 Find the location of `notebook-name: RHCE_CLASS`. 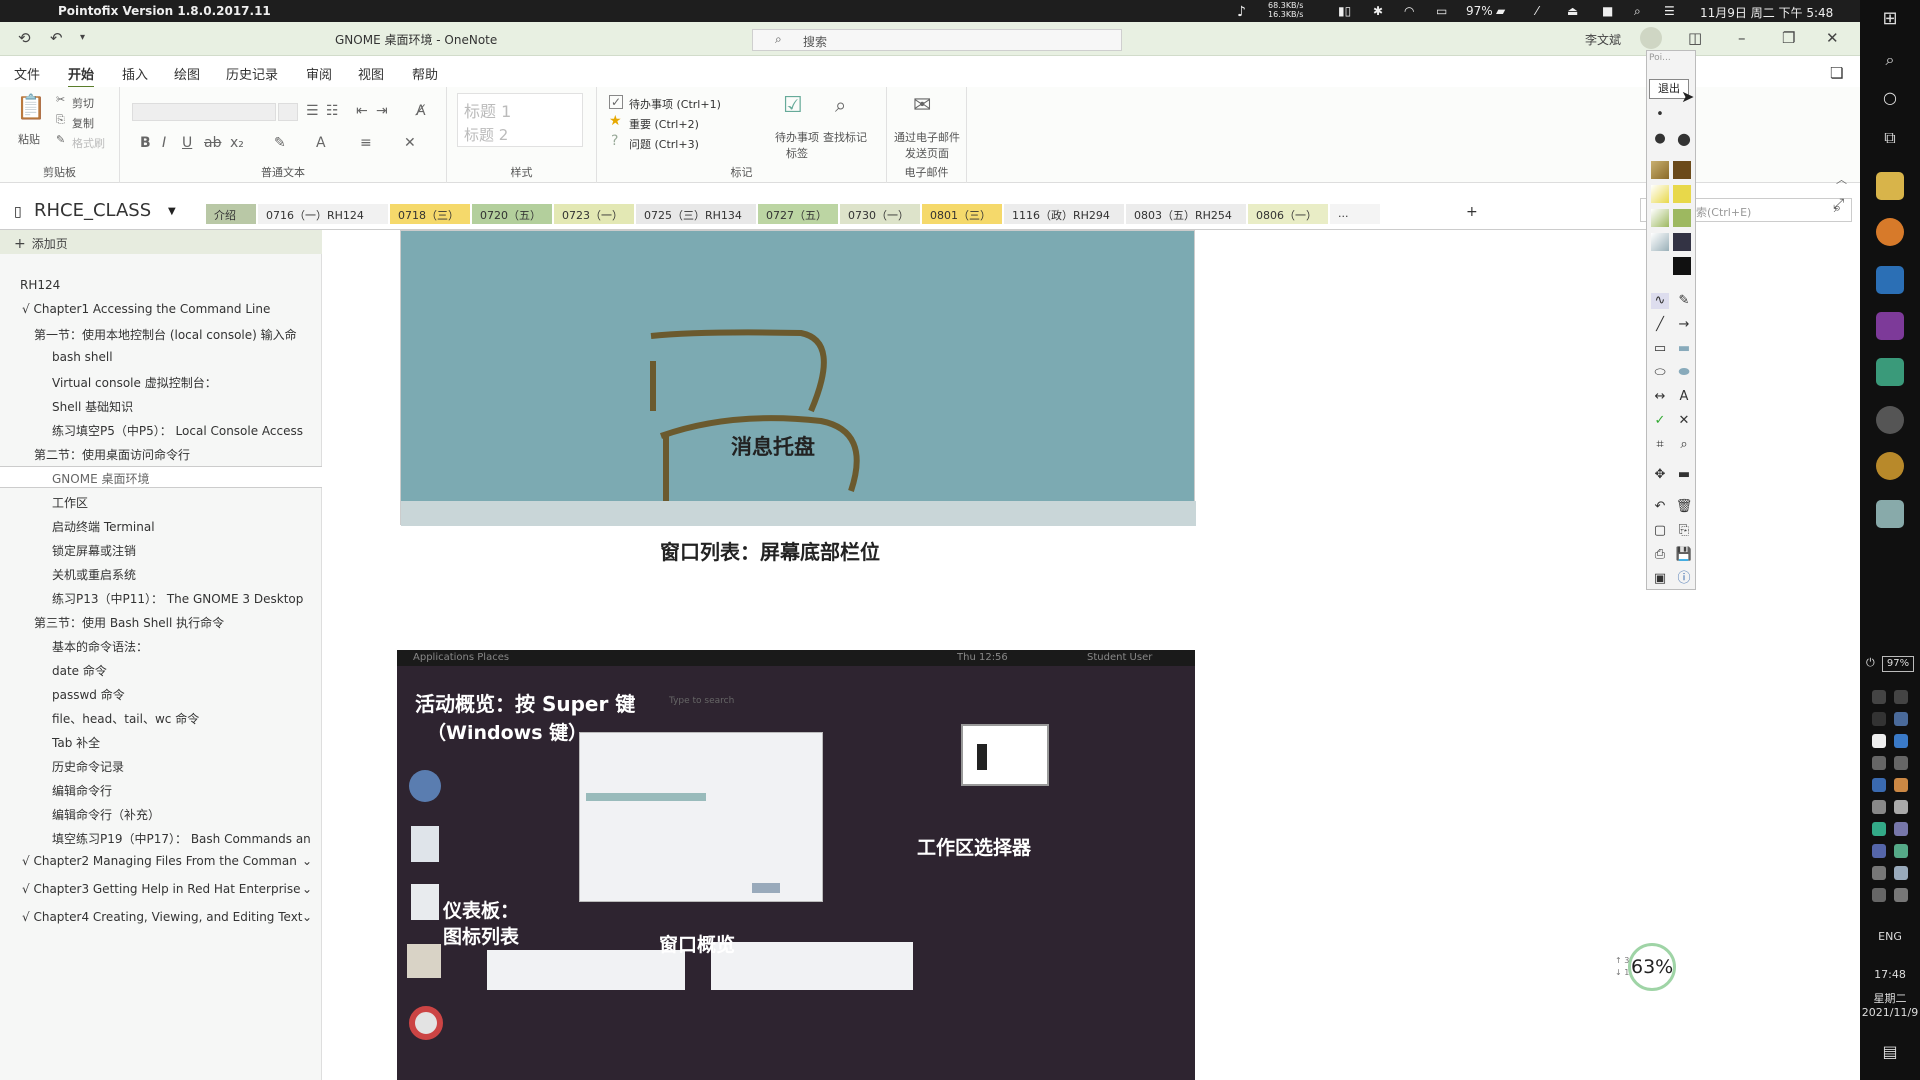

notebook-name: RHCE_CLASS is located at coordinates (92, 210).